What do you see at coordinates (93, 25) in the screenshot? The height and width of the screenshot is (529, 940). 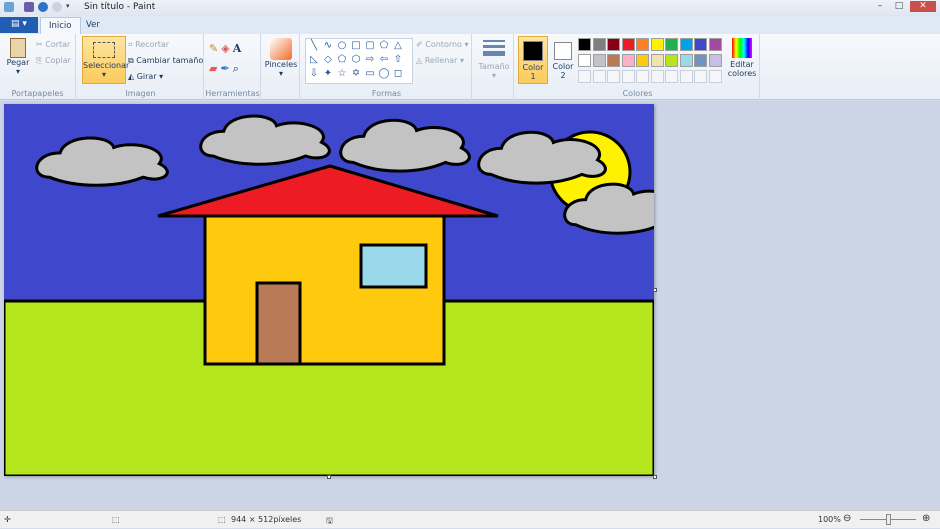 I see `tab-ver: Ver` at bounding box center [93, 25].